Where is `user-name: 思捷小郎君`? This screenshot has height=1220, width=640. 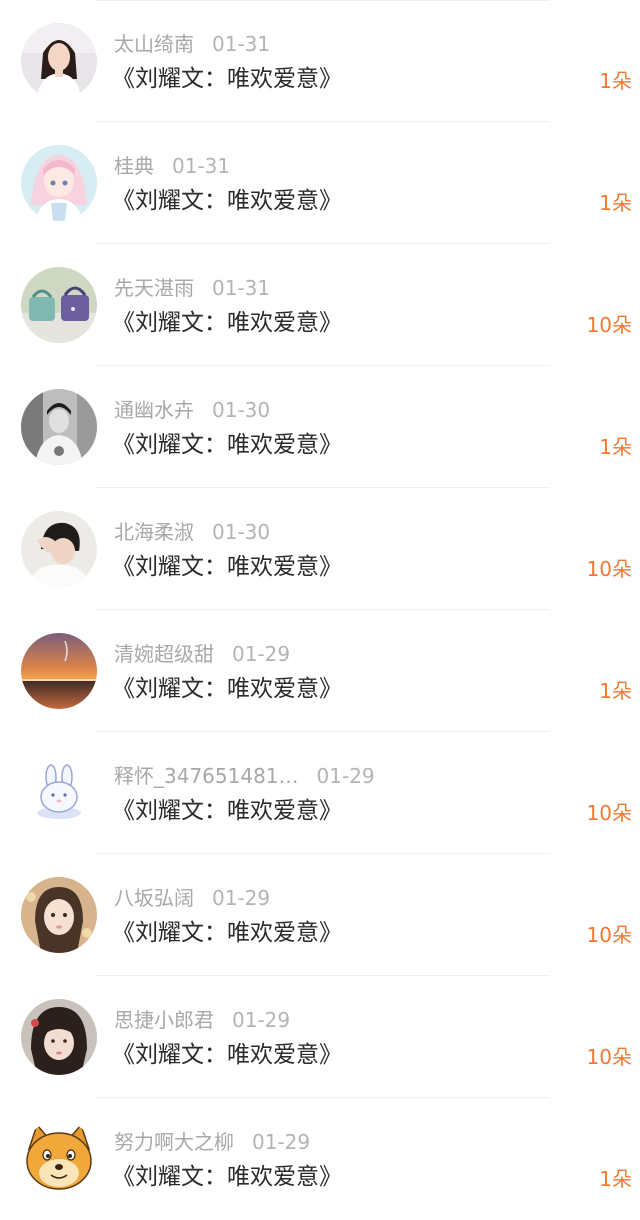
user-name: 思捷小郎君 is located at coordinates (164, 1020).